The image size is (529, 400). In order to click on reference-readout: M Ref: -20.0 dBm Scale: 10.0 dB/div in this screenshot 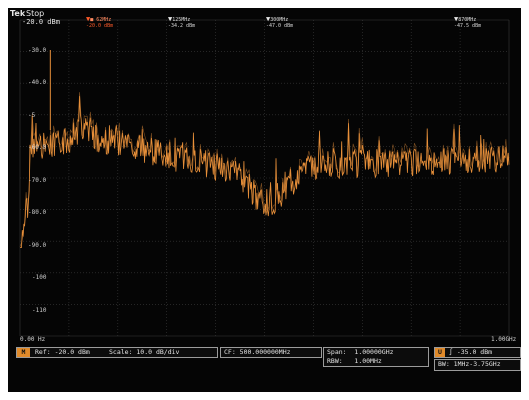, I will do `click(117, 352)`.